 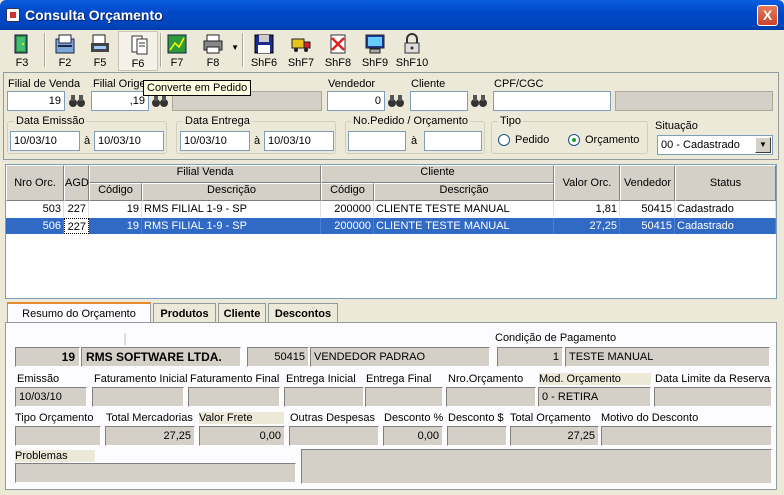 What do you see at coordinates (347, 209) in the screenshot?
I see `cell-cliente-codigo: 200000` at bounding box center [347, 209].